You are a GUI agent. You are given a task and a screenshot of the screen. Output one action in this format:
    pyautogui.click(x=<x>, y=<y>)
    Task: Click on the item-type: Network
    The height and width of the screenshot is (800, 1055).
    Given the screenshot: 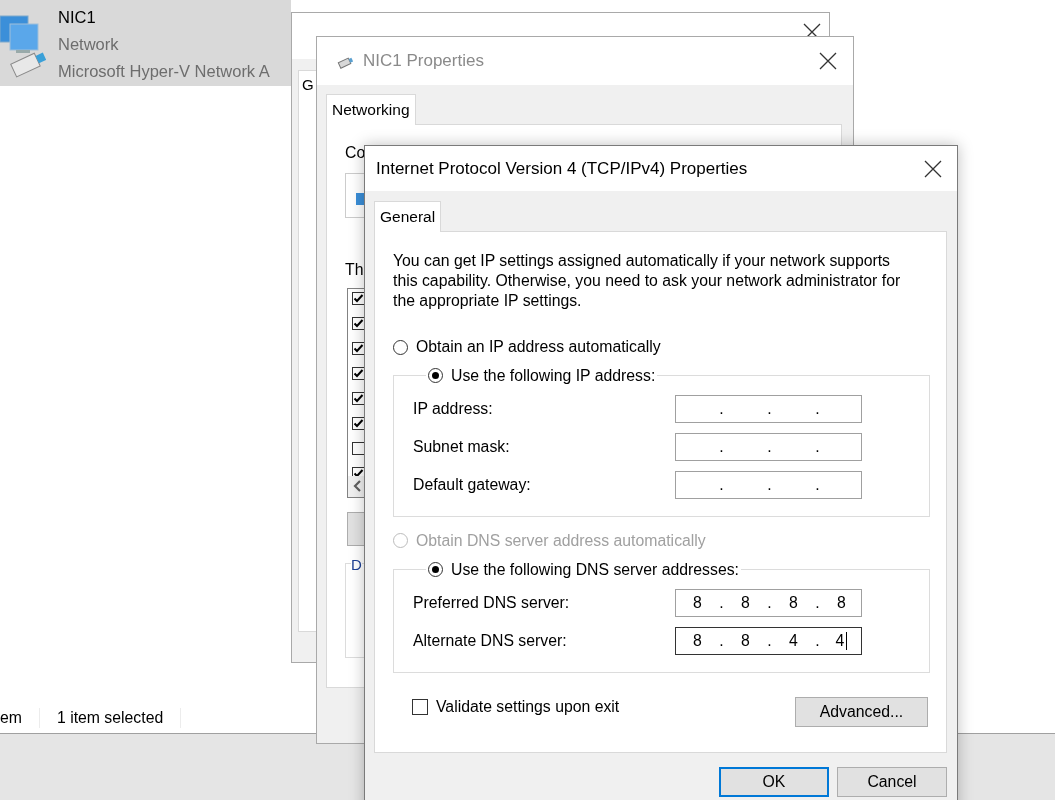 What is the action you would take?
    pyautogui.click(x=89, y=44)
    